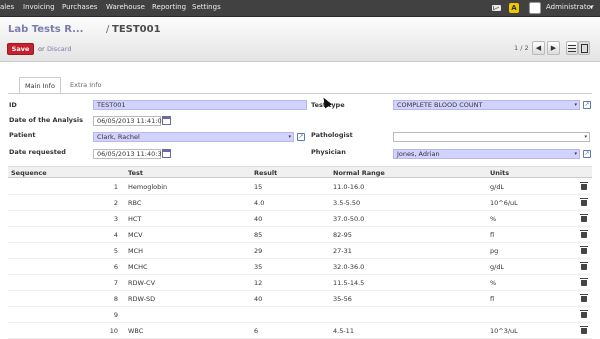 This screenshot has height=339, width=600. Describe the element at coordinates (491, 137) in the screenshot. I see `pathologist-field: ▾` at that location.